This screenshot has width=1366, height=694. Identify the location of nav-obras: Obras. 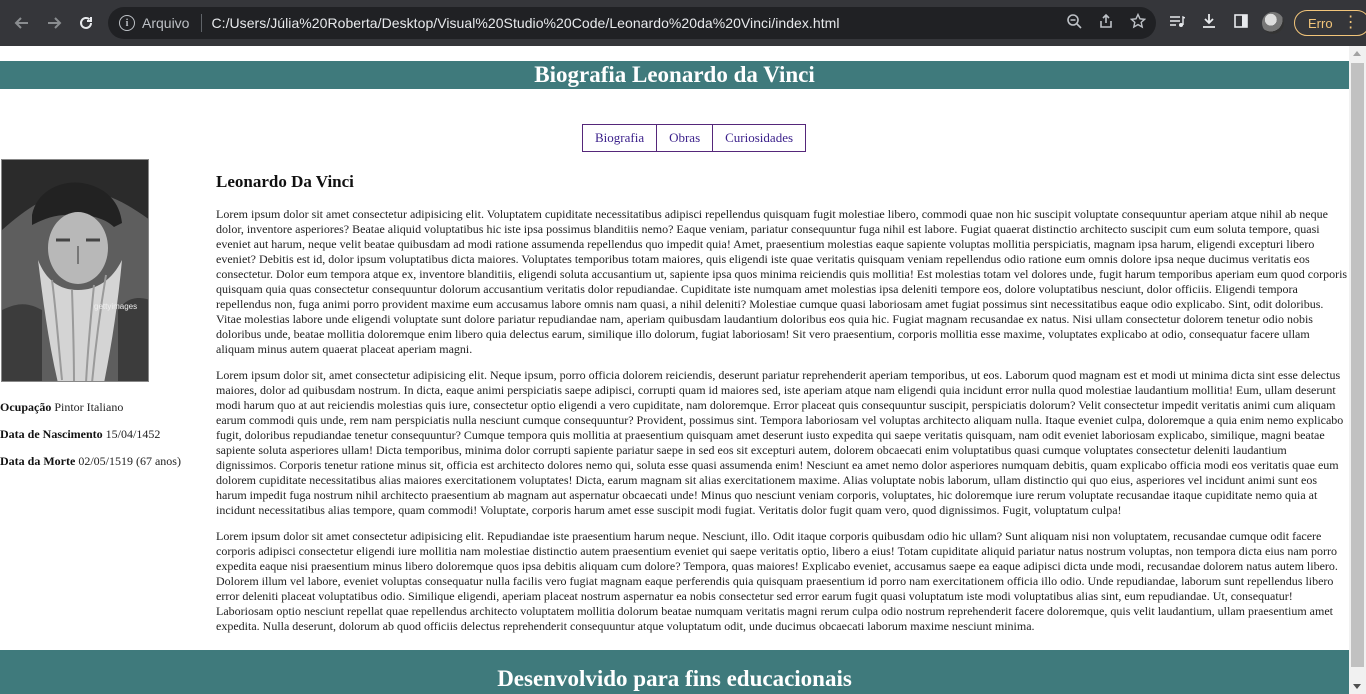
(685, 138).